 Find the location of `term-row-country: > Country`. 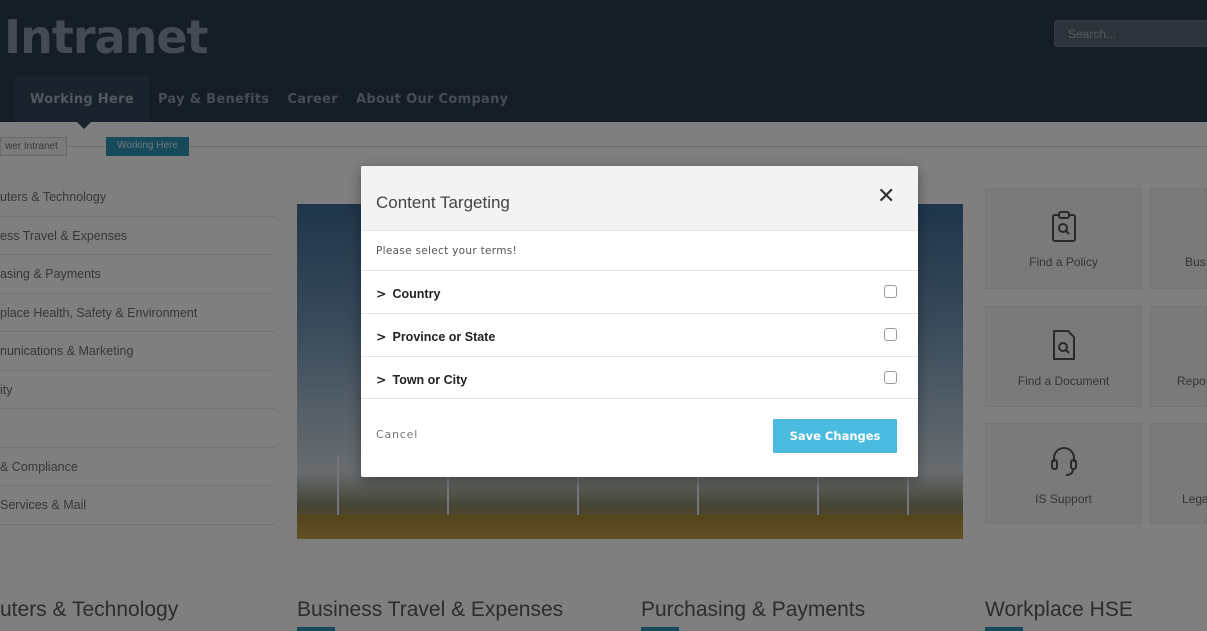

term-row-country: > Country is located at coordinates (639, 291).